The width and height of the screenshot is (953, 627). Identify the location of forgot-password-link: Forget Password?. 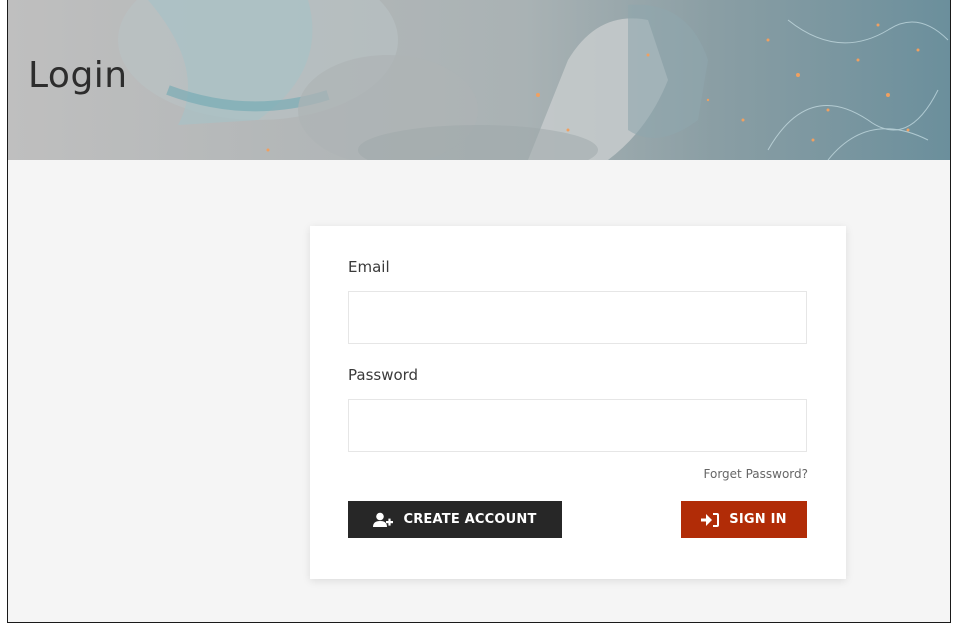
(756, 474).